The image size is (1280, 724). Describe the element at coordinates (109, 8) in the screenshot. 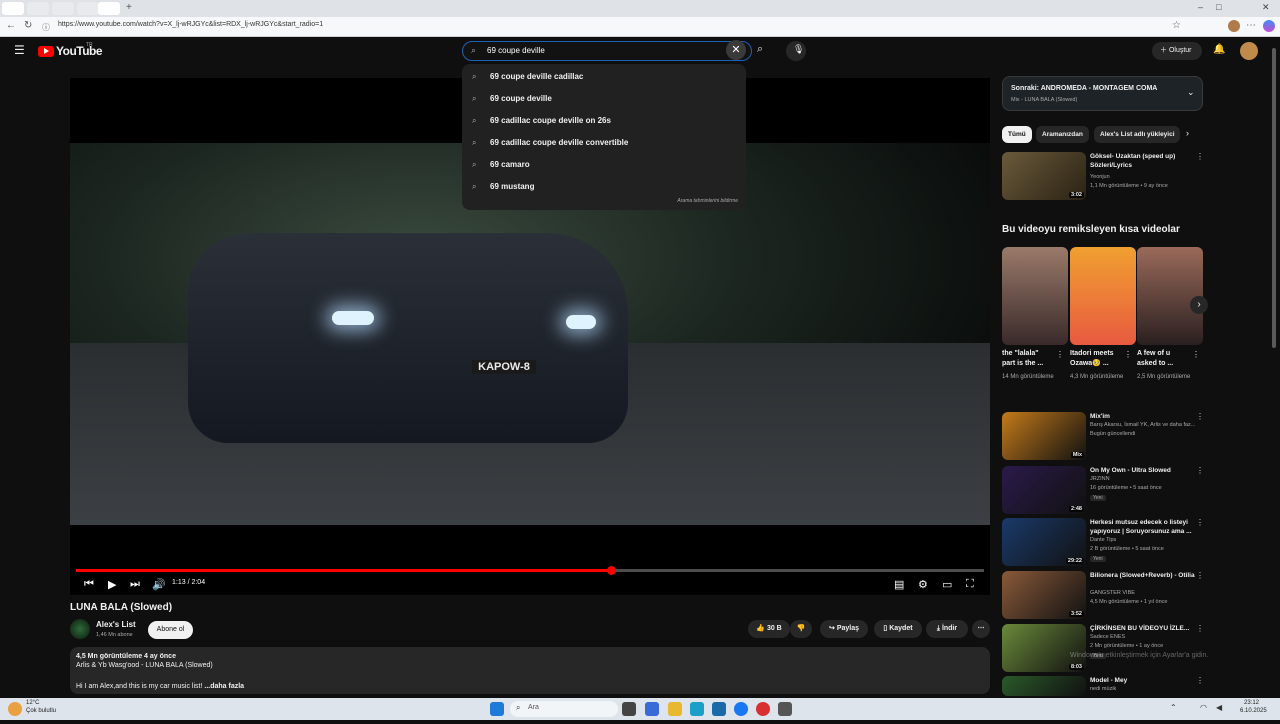

I see `tab-youtube` at that location.